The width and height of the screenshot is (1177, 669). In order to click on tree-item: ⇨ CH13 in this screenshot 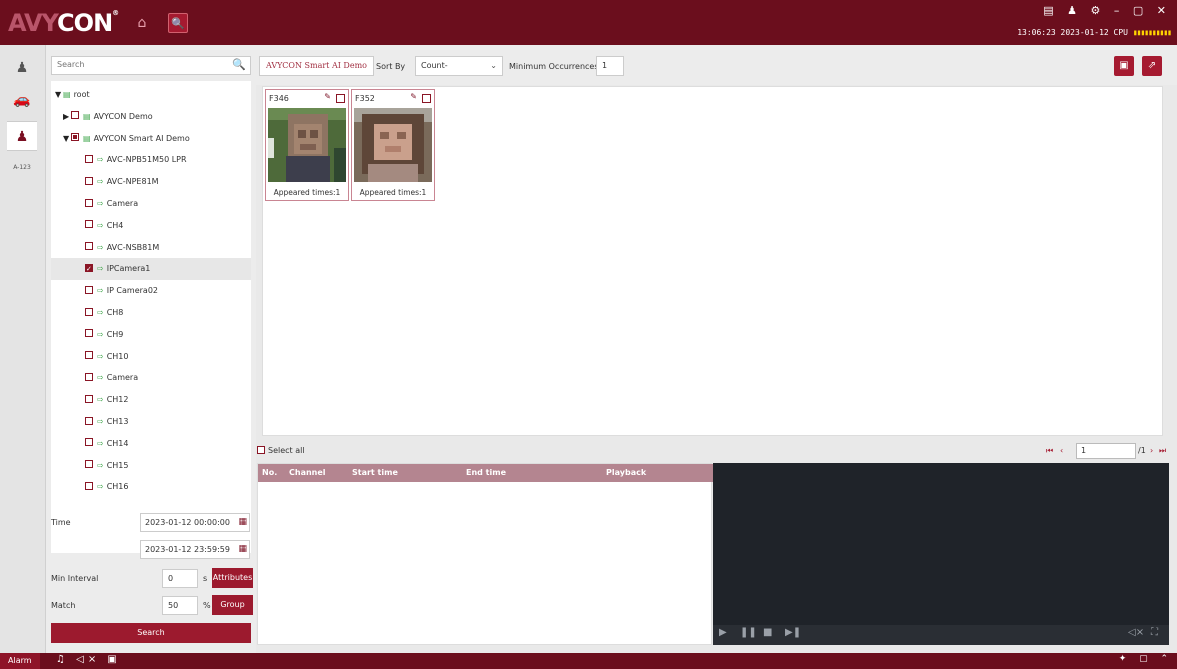, I will do `click(151, 422)`.